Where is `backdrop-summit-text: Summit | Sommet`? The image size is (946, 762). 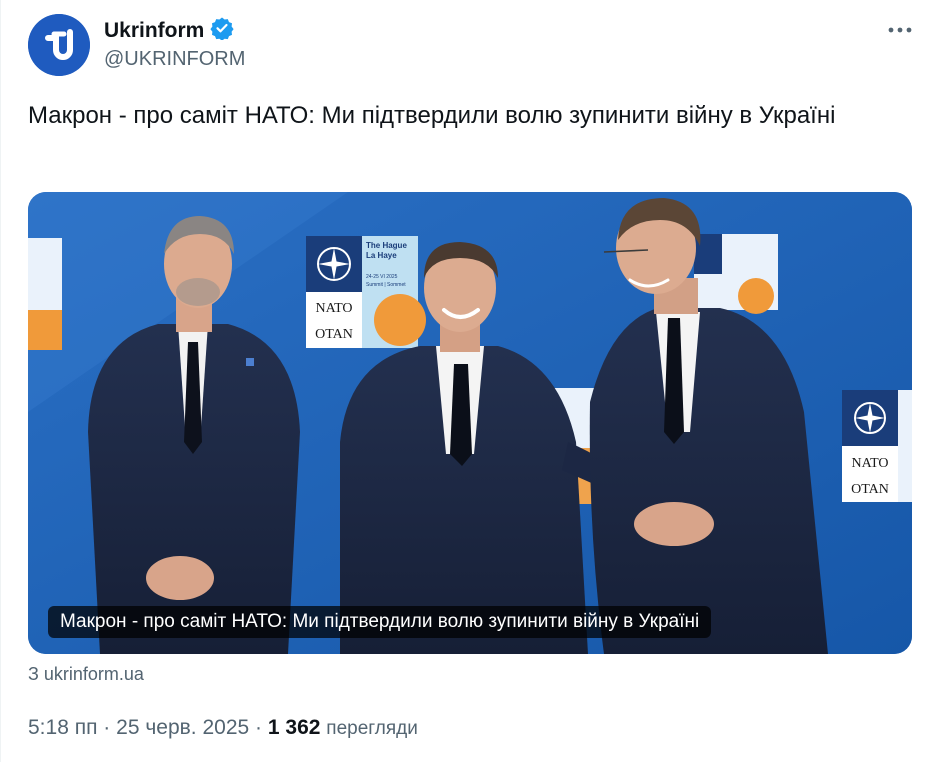
backdrop-summit-text: Summit | Sommet is located at coordinates (386, 285).